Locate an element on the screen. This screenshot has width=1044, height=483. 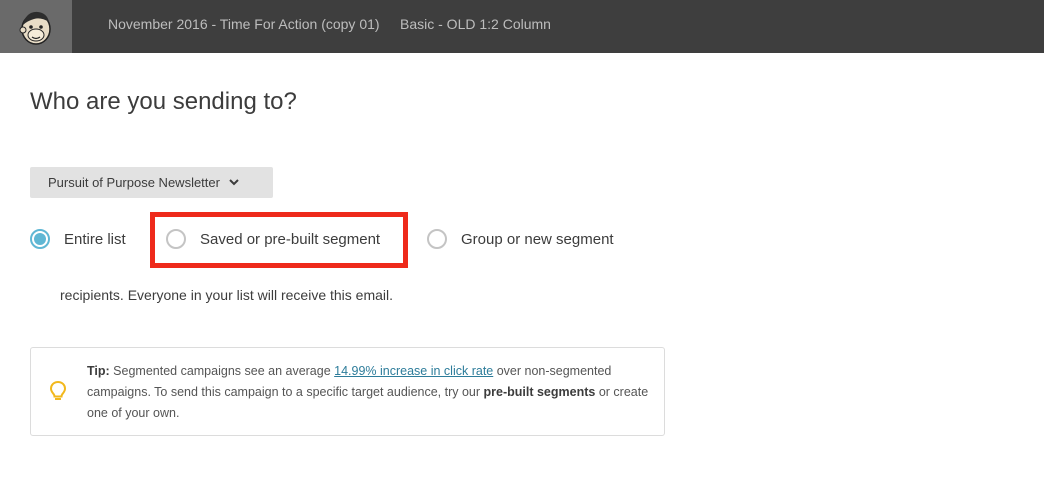
chevron-down-icon is located at coordinates (234, 182).